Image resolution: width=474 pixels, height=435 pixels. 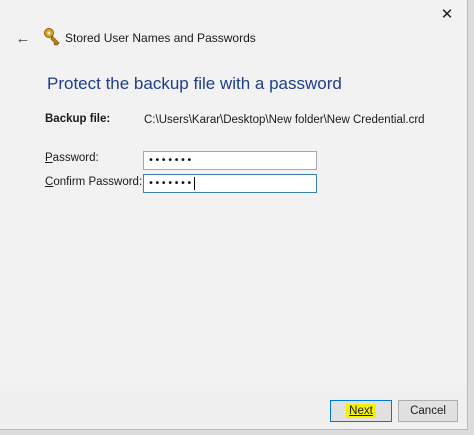 I want to click on window-title: Stored User Names and Passwords, so click(x=160, y=38).